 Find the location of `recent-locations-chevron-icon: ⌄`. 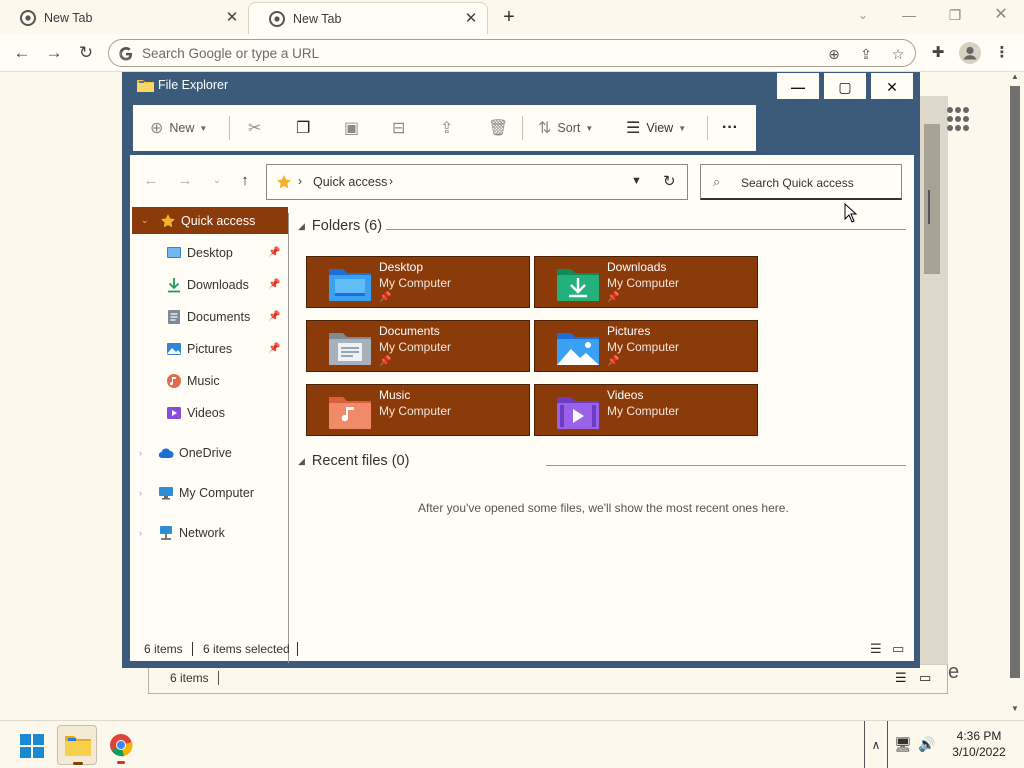

recent-locations-chevron-icon: ⌄ is located at coordinates (217, 181).